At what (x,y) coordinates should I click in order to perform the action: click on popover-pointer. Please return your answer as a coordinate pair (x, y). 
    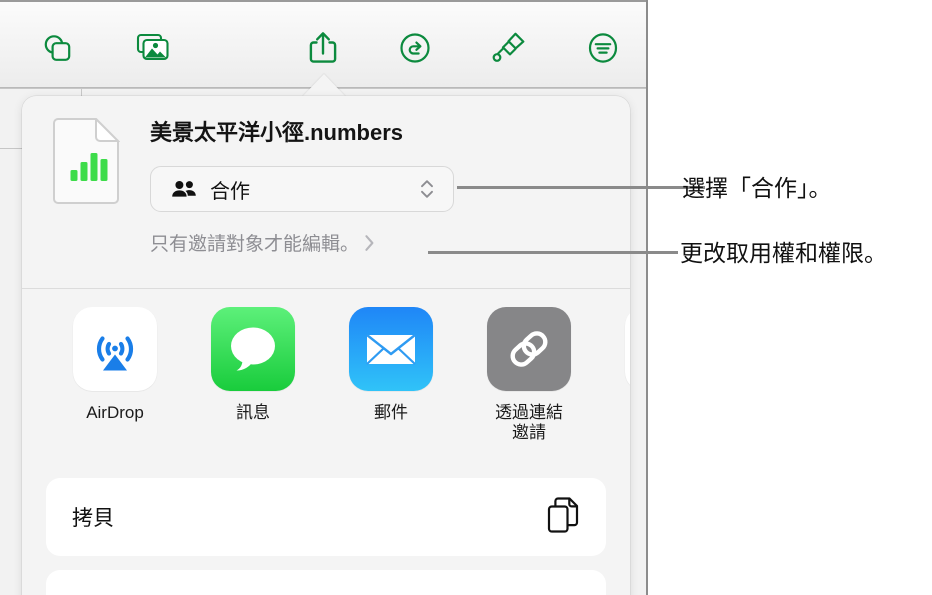
    Looking at the image, I should click on (324, 85).